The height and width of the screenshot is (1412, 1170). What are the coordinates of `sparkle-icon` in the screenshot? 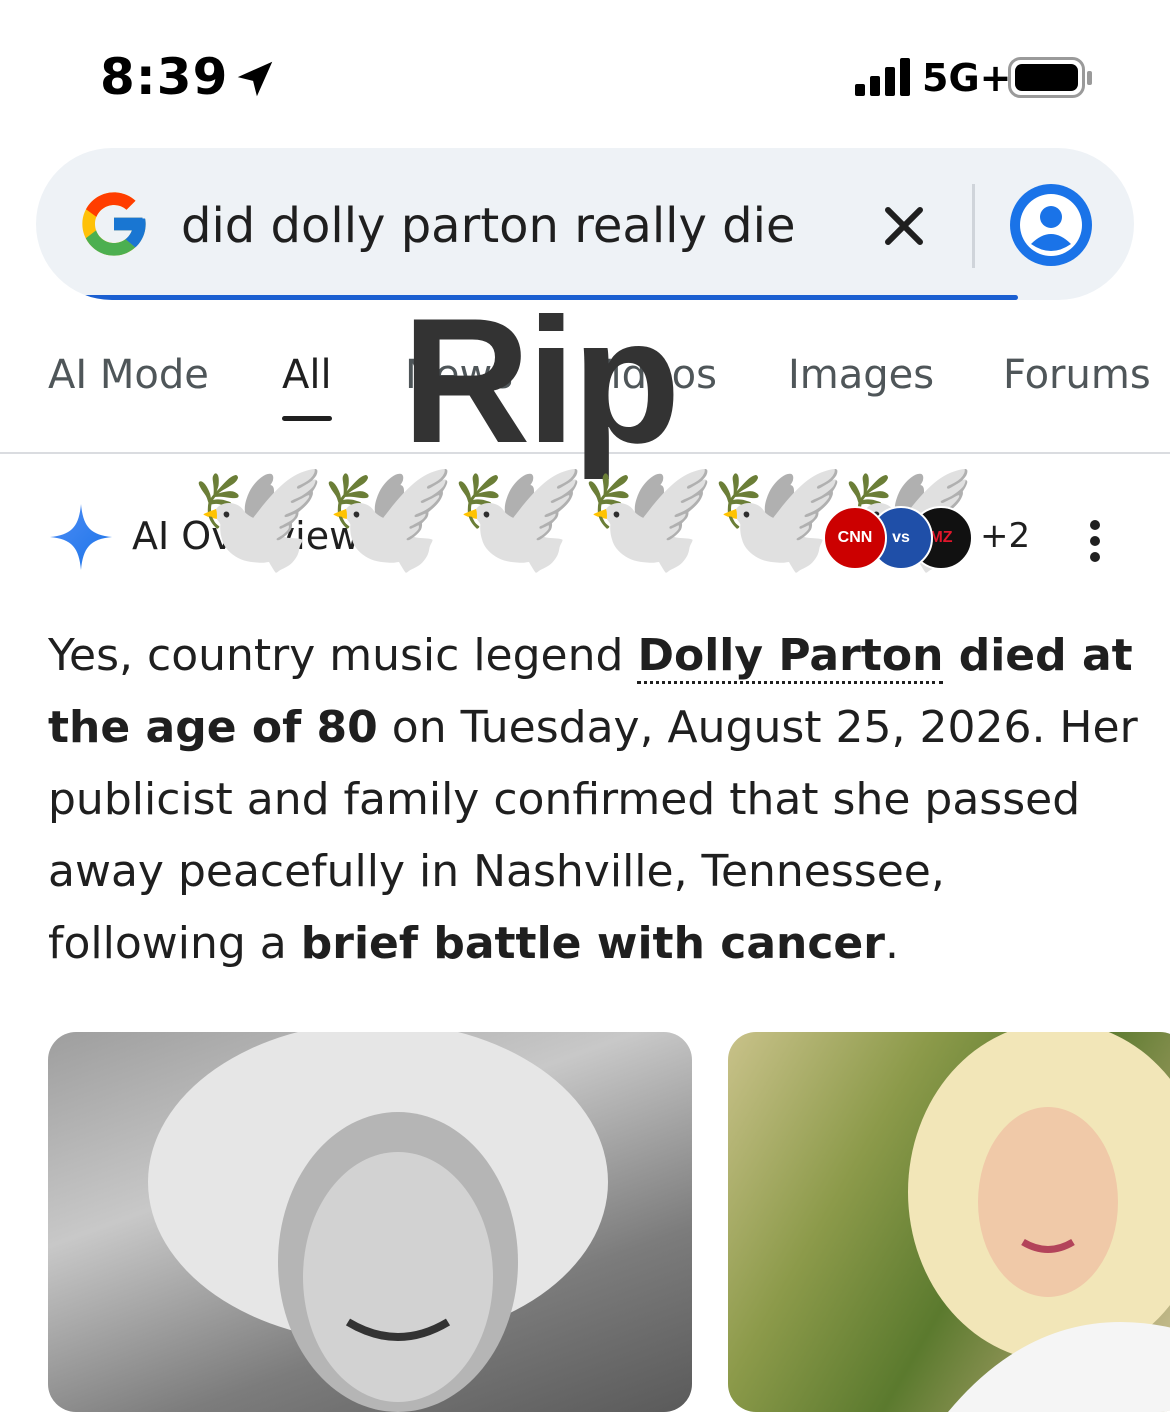 It's located at (81, 539).